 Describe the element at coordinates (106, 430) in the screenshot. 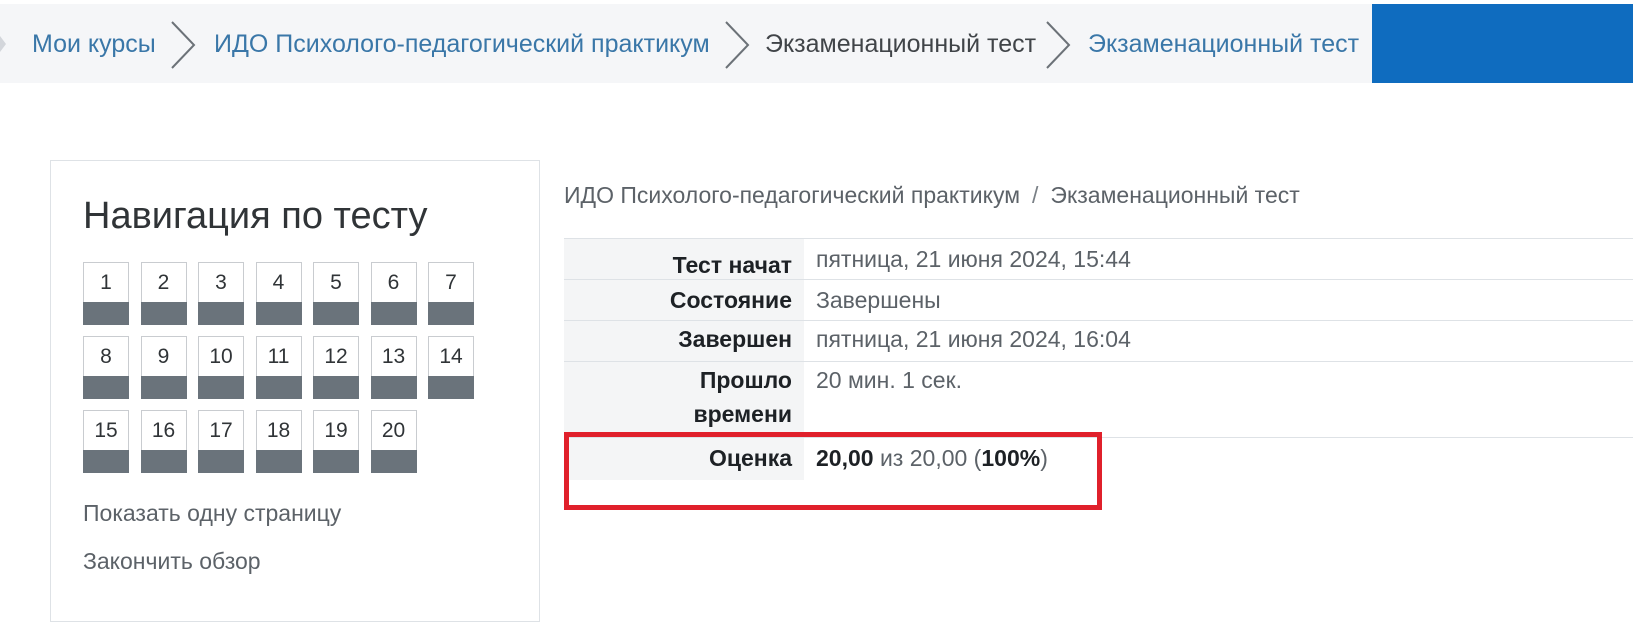

I see `question-number: 15` at that location.